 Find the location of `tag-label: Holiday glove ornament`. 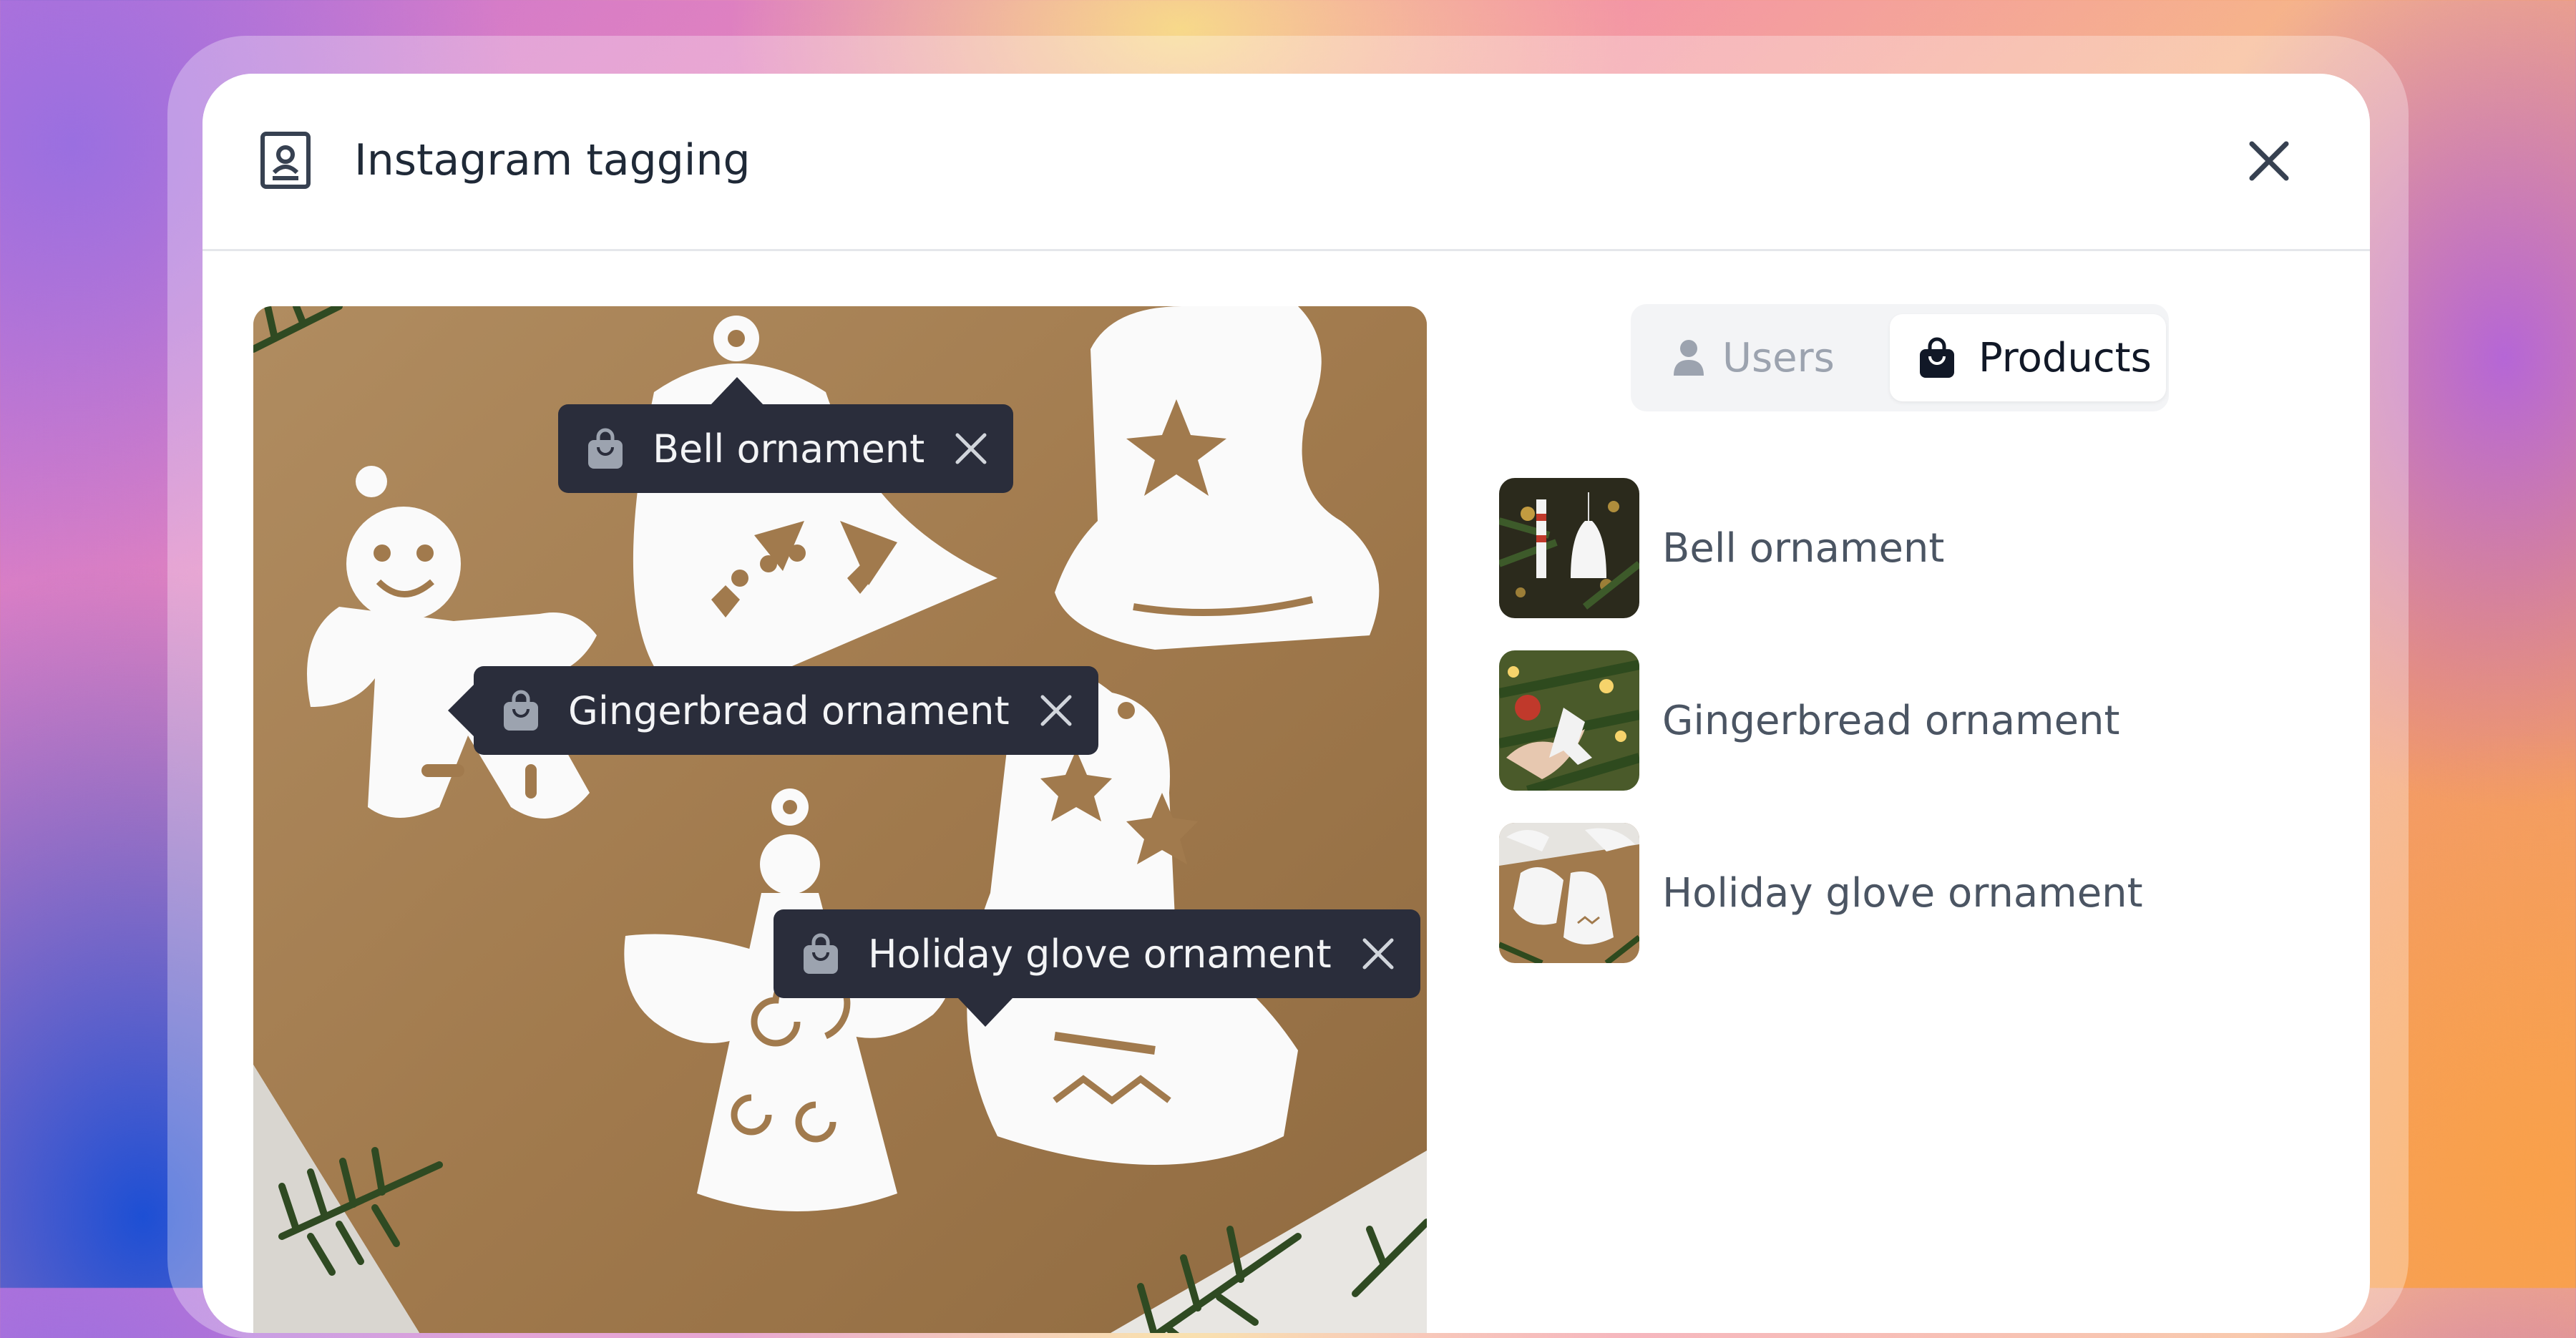

tag-label: Holiday glove ornament is located at coordinates (1100, 954).